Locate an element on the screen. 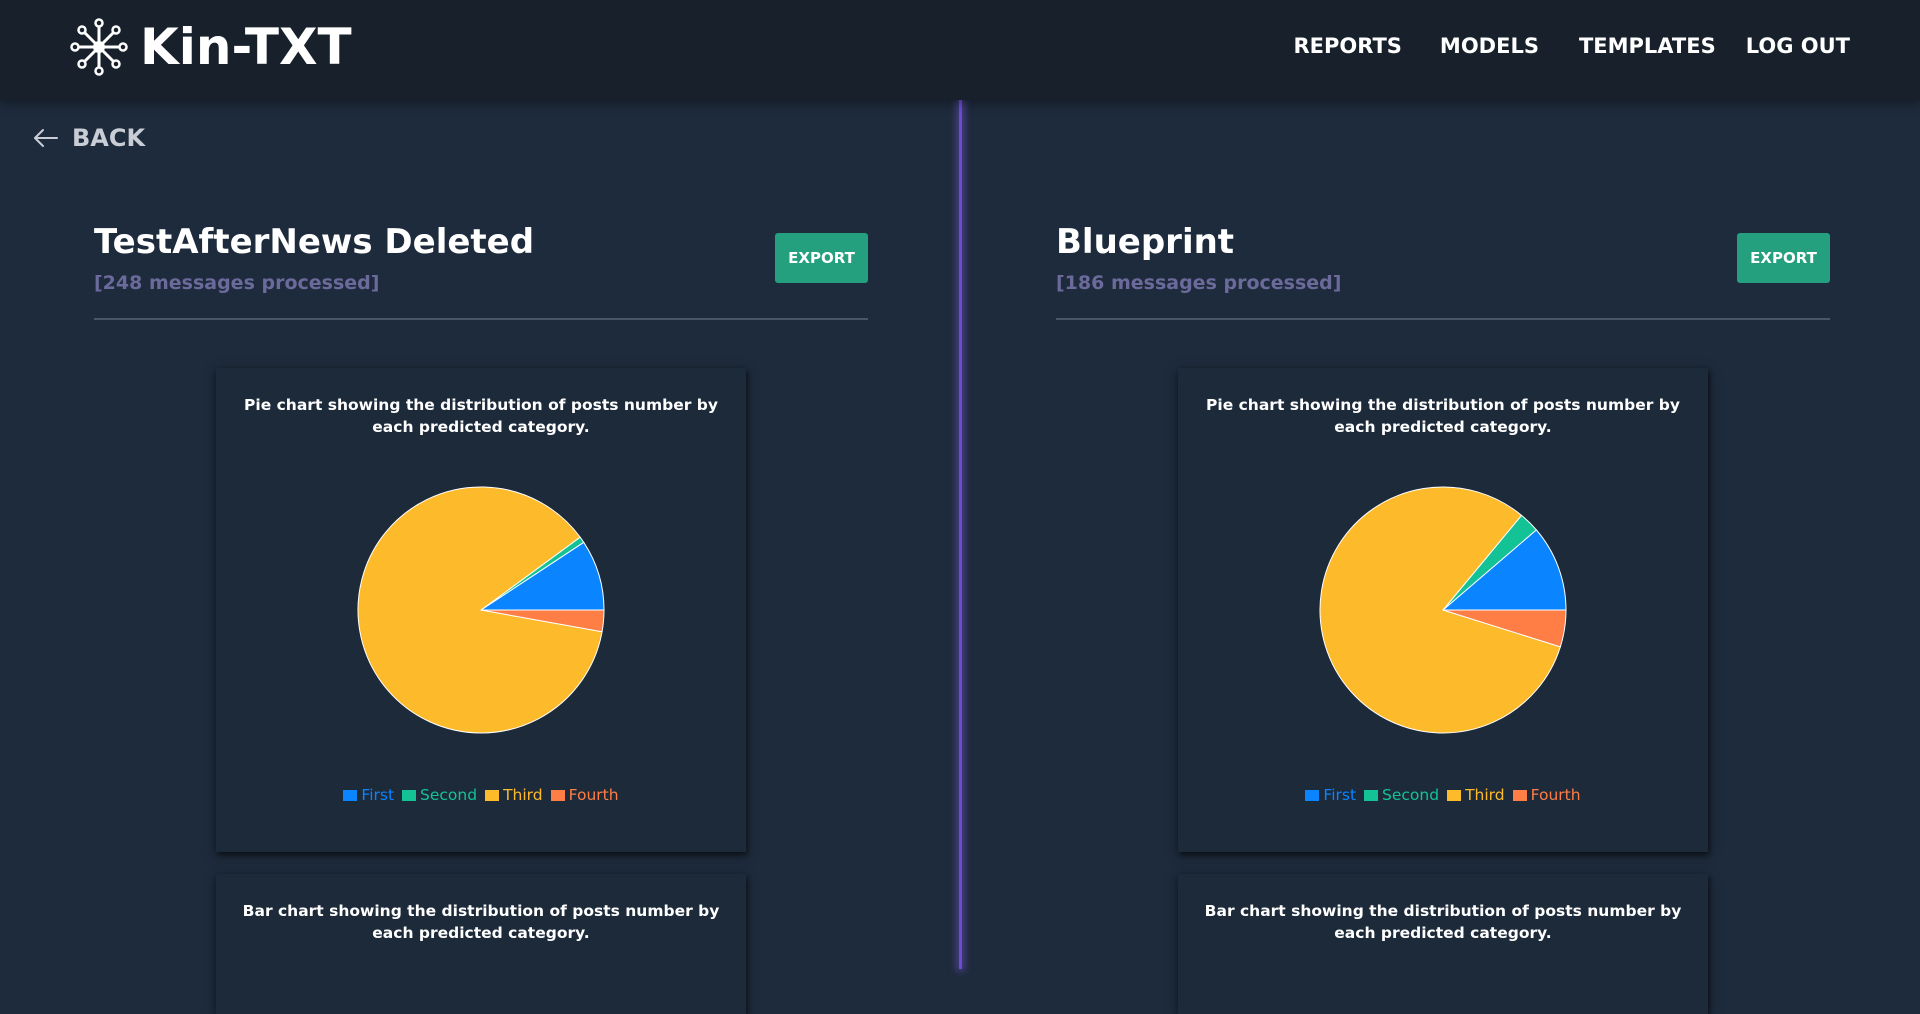 This screenshot has width=1920, height=1014. back-label: BACK is located at coordinates (109, 138).